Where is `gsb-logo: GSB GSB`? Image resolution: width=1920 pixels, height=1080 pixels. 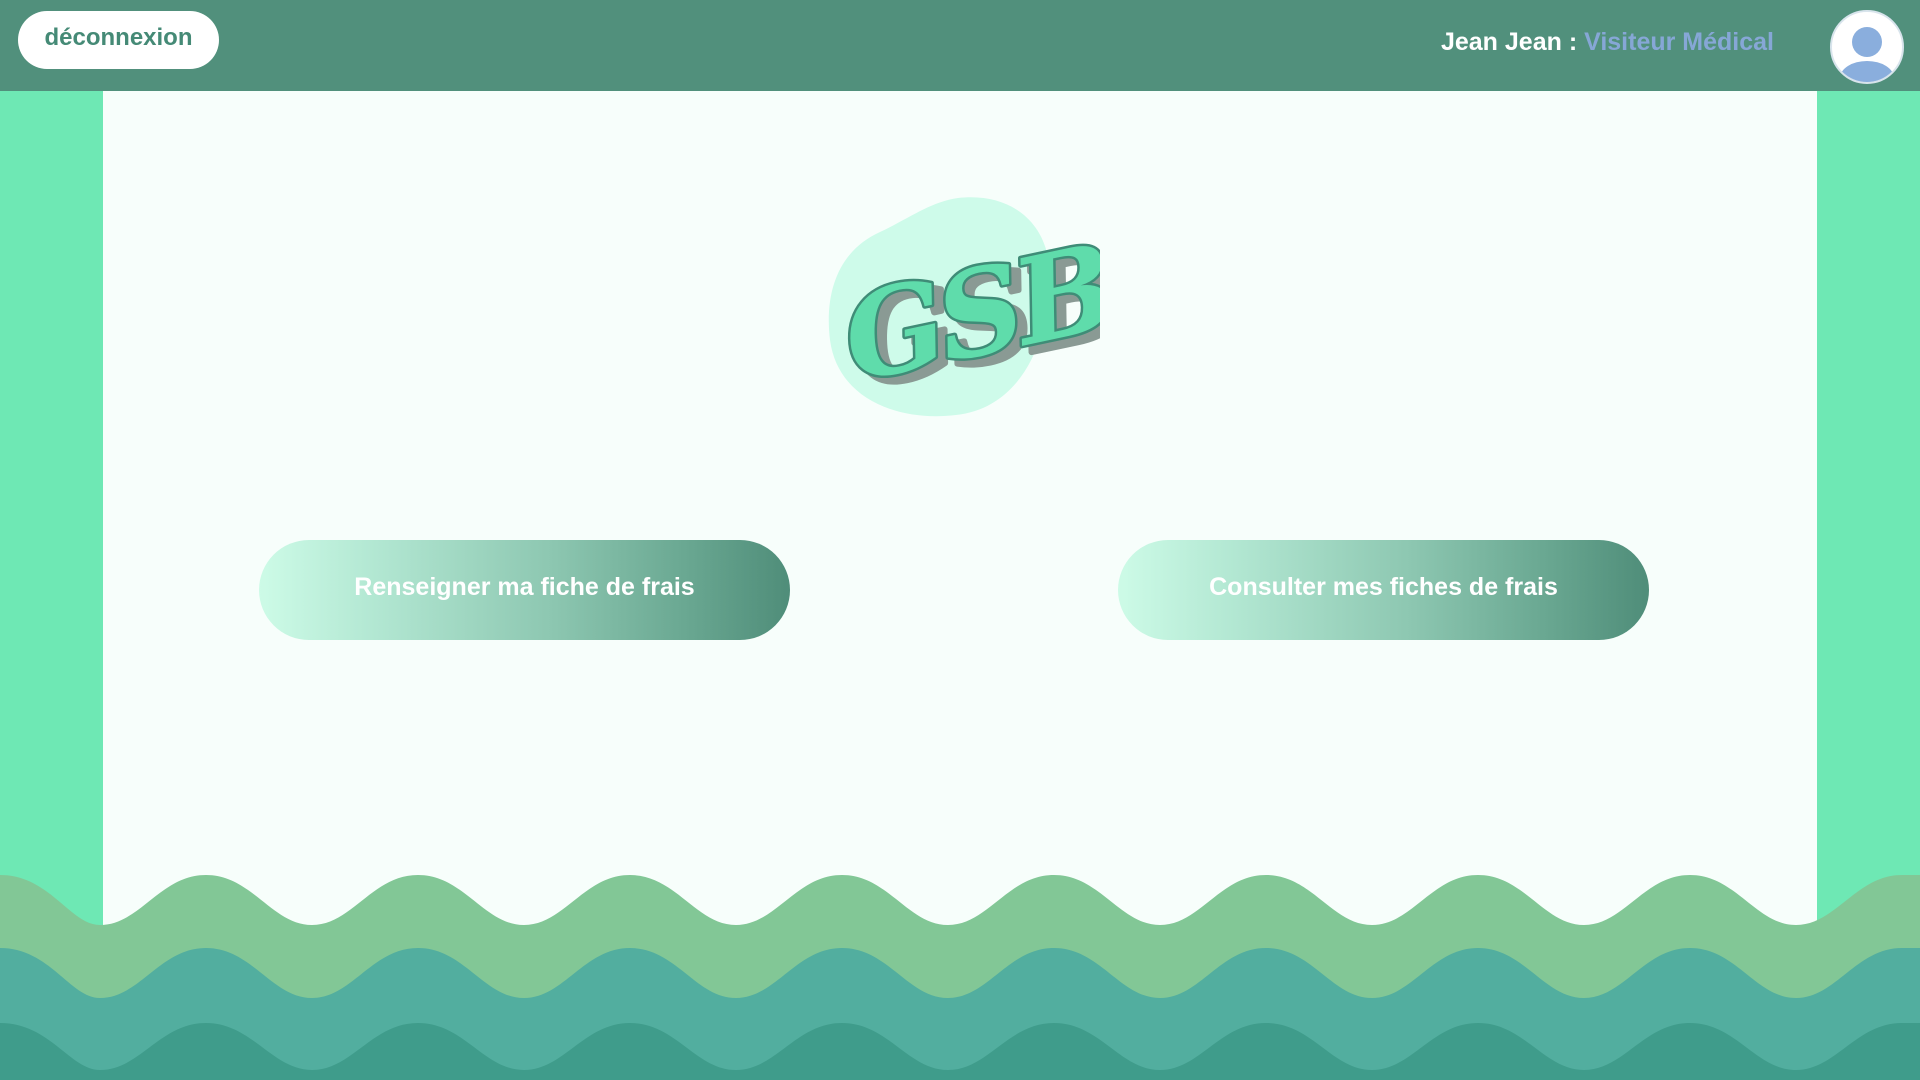 gsb-logo: GSB GSB is located at coordinates (964, 307).